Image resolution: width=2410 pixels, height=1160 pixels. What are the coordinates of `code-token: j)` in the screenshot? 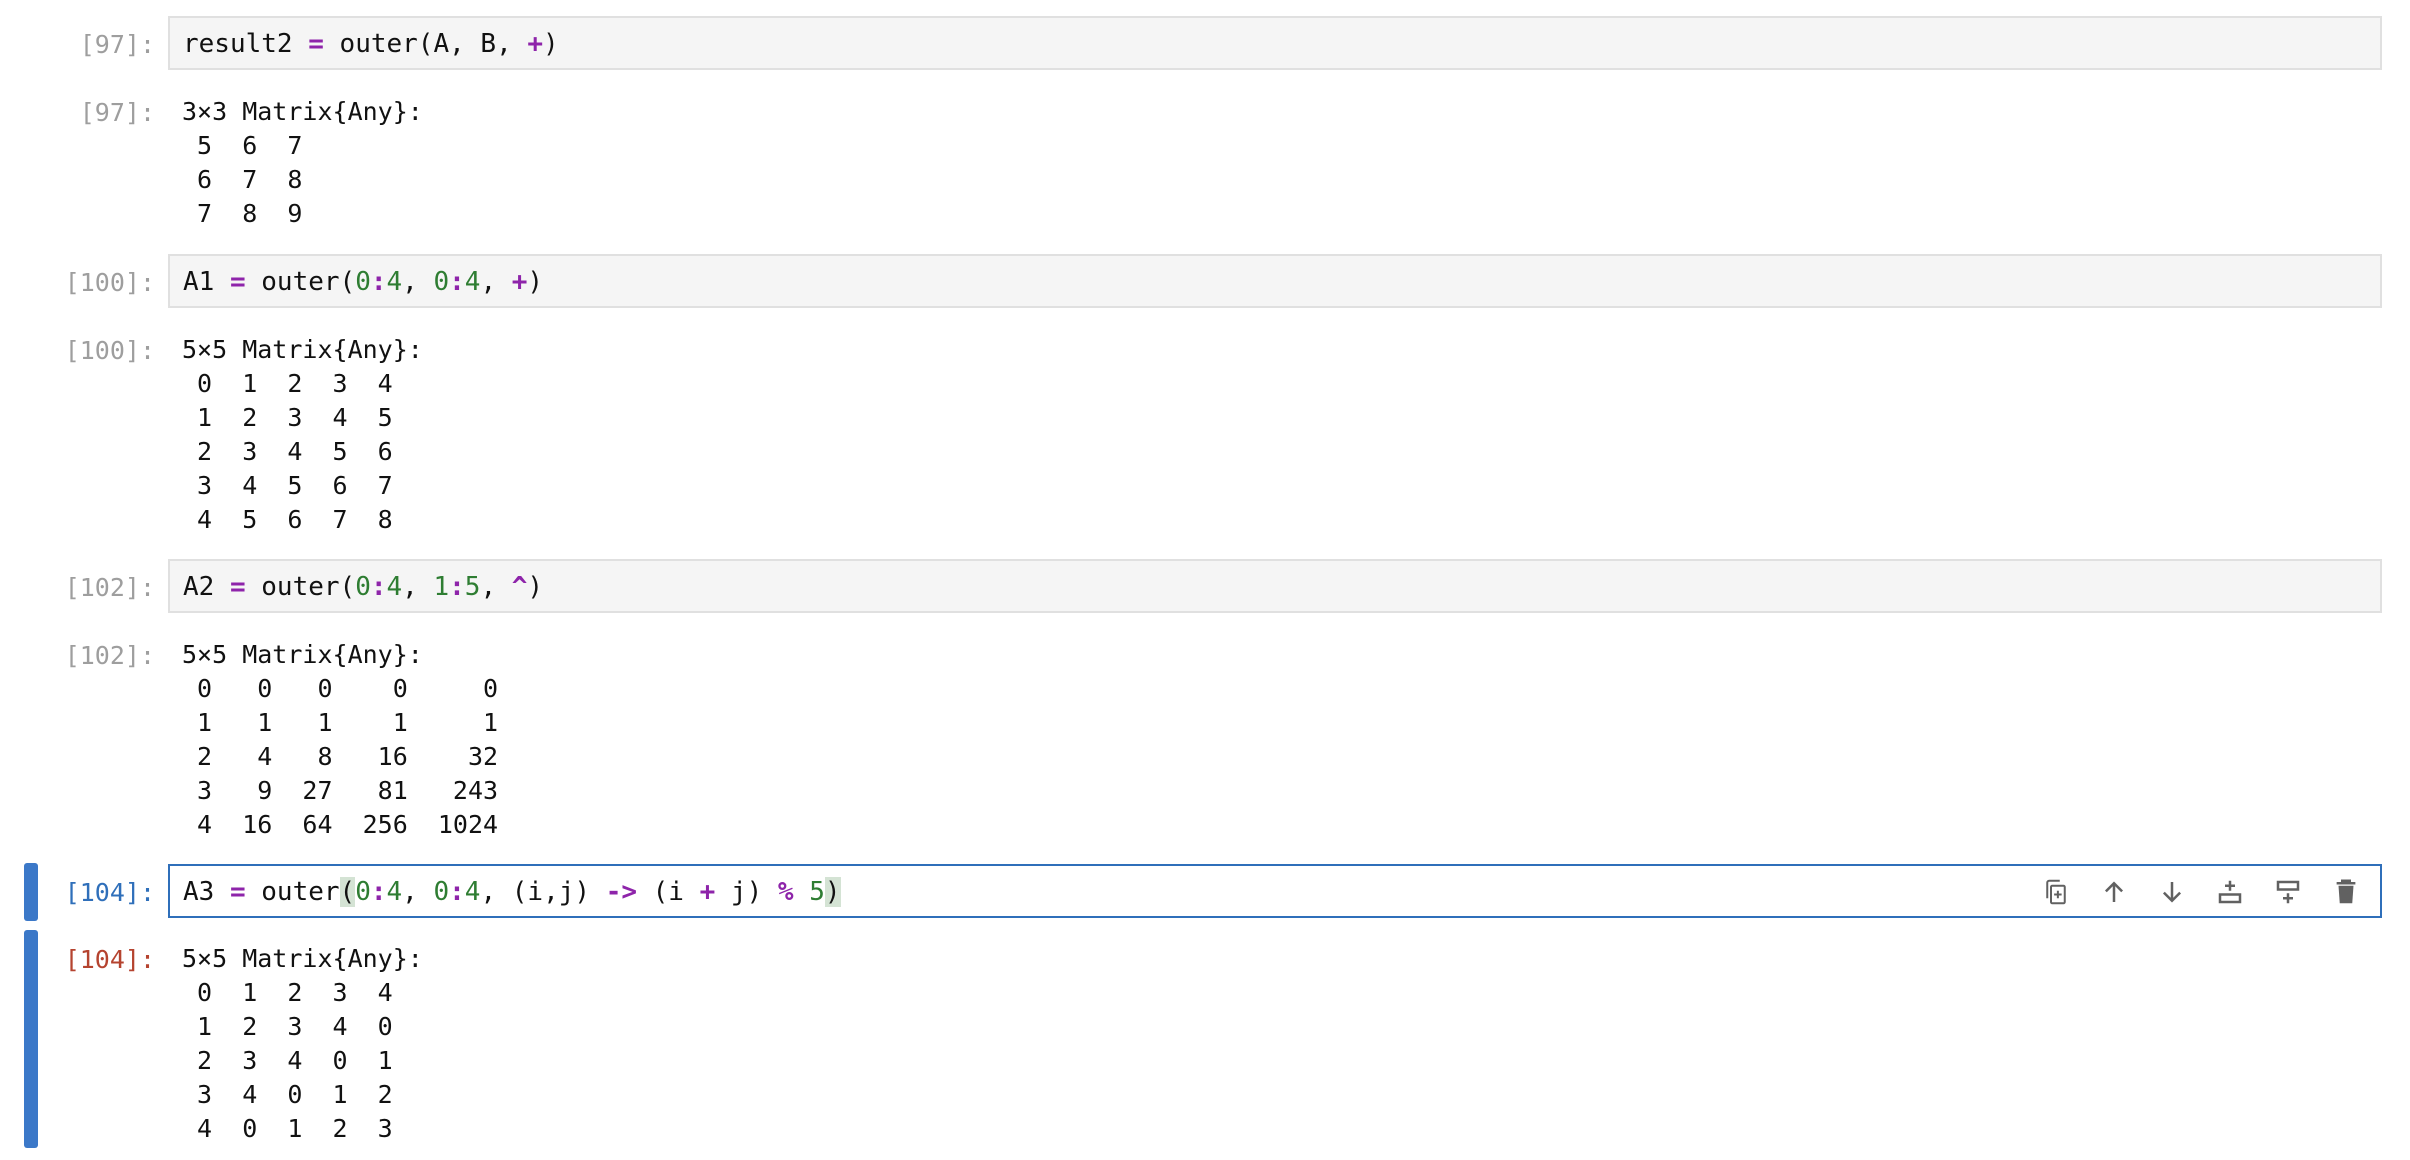 It's located at (746, 892).